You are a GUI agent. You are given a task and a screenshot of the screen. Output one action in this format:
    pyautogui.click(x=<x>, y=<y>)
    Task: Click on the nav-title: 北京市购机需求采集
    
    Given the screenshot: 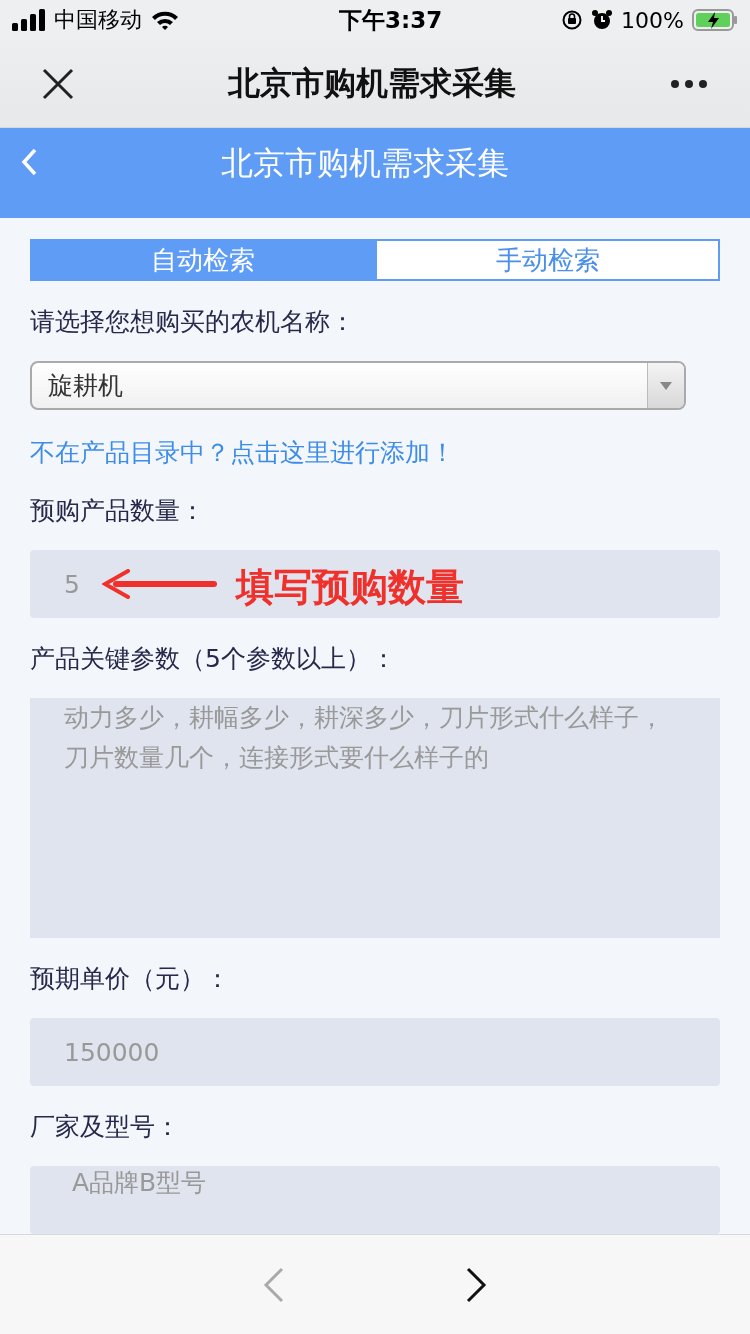 What is the action you would take?
    pyautogui.click(x=372, y=83)
    